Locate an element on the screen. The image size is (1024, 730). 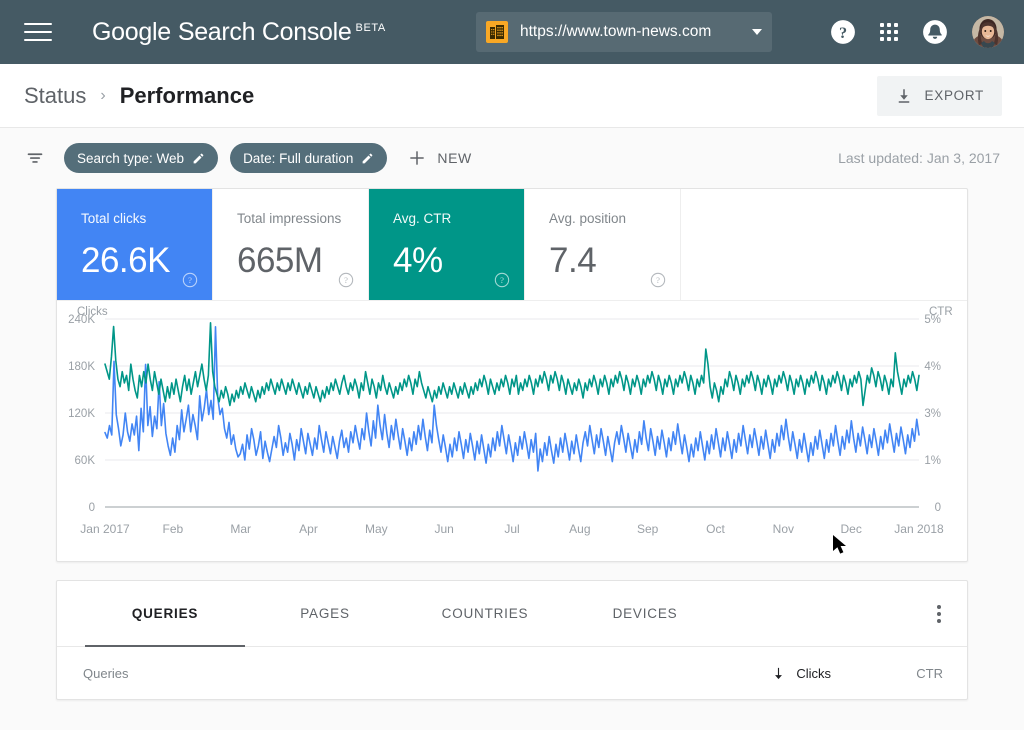
metric-label: Total impressions is located at coordinates (289, 218).